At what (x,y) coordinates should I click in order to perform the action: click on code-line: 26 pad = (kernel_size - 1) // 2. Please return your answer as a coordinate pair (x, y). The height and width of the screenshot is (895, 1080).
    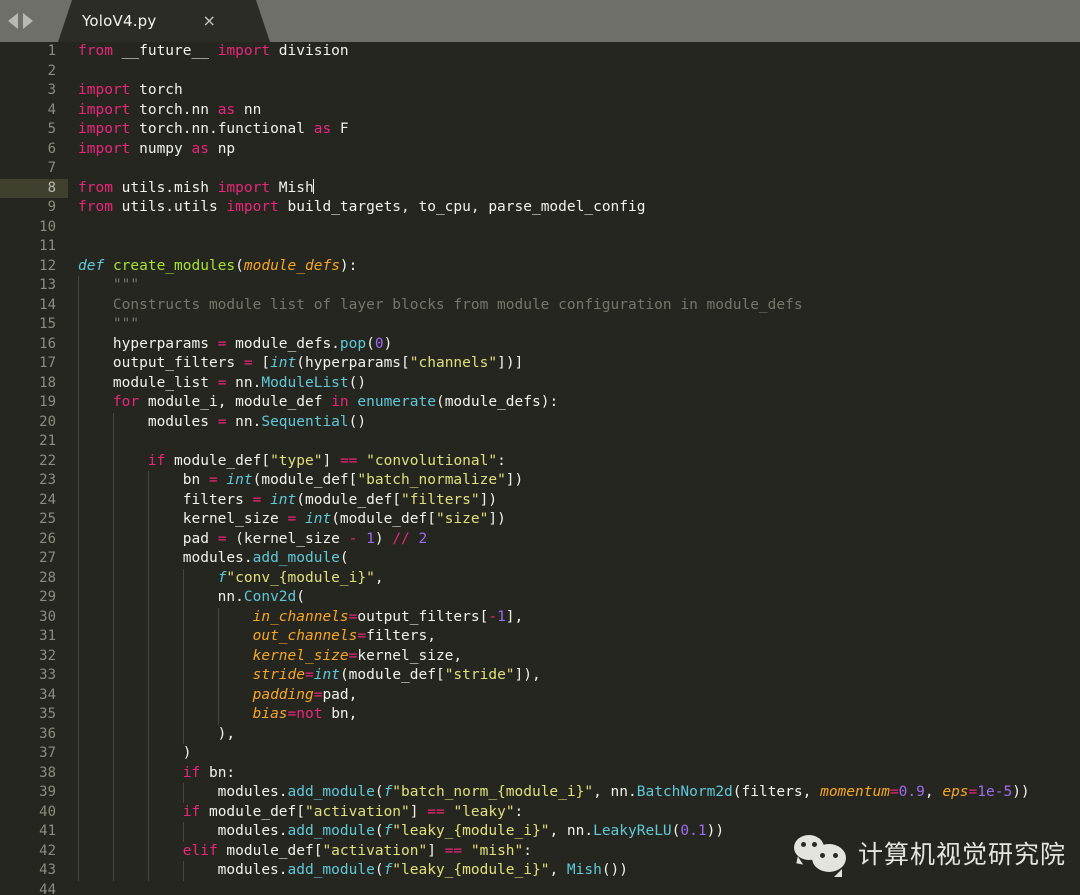
    Looking at the image, I should click on (540, 539).